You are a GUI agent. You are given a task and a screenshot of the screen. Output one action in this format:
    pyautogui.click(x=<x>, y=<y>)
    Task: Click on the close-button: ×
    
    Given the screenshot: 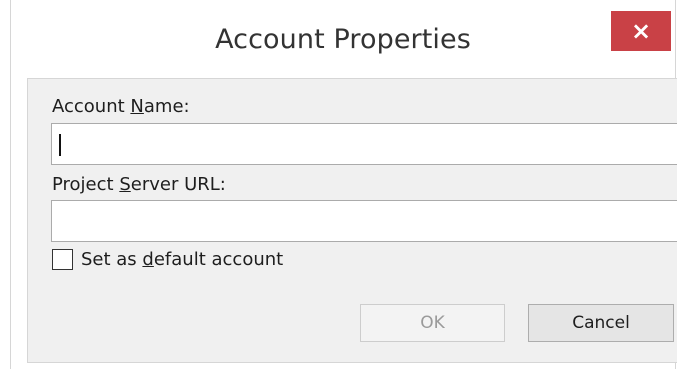 What is the action you would take?
    pyautogui.click(x=641, y=31)
    